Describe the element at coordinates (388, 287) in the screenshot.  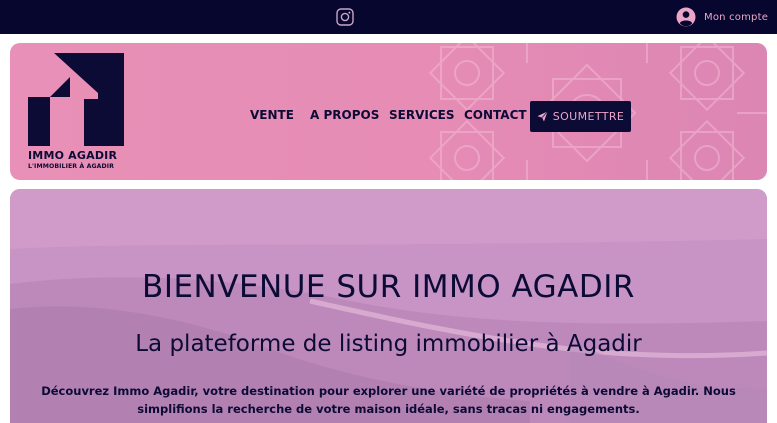
I see `hero-title: BIENVENUE SUR IMMO AGADIR` at that location.